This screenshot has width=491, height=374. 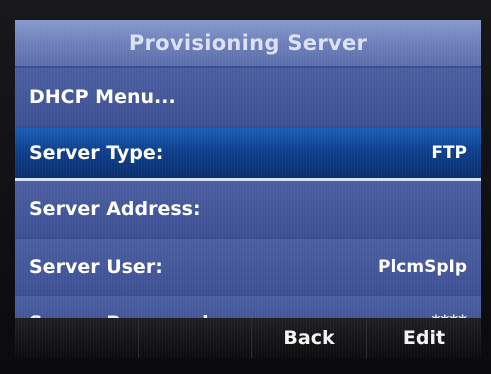 What do you see at coordinates (308, 338) in the screenshot?
I see `back-softkey: Back` at bounding box center [308, 338].